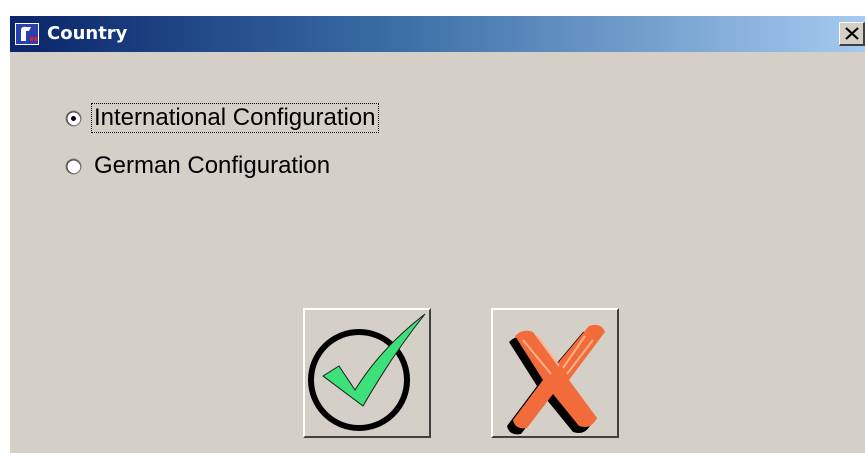 Image resolution: width=865 pixels, height=453 pixels. What do you see at coordinates (73, 118) in the screenshot?
I see `radio-button-international` at bounding box center [73, 118].